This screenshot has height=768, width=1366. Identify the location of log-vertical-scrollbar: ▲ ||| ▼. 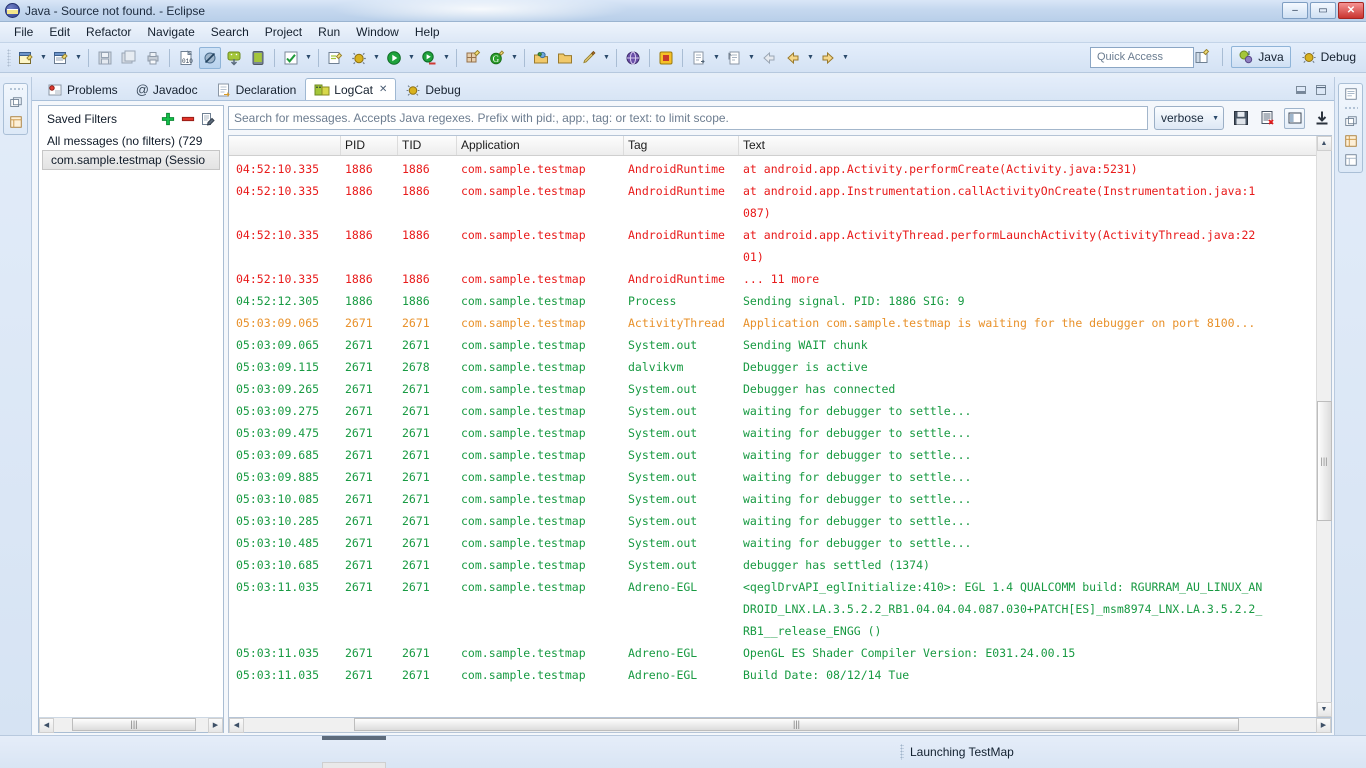
(1324, 426).